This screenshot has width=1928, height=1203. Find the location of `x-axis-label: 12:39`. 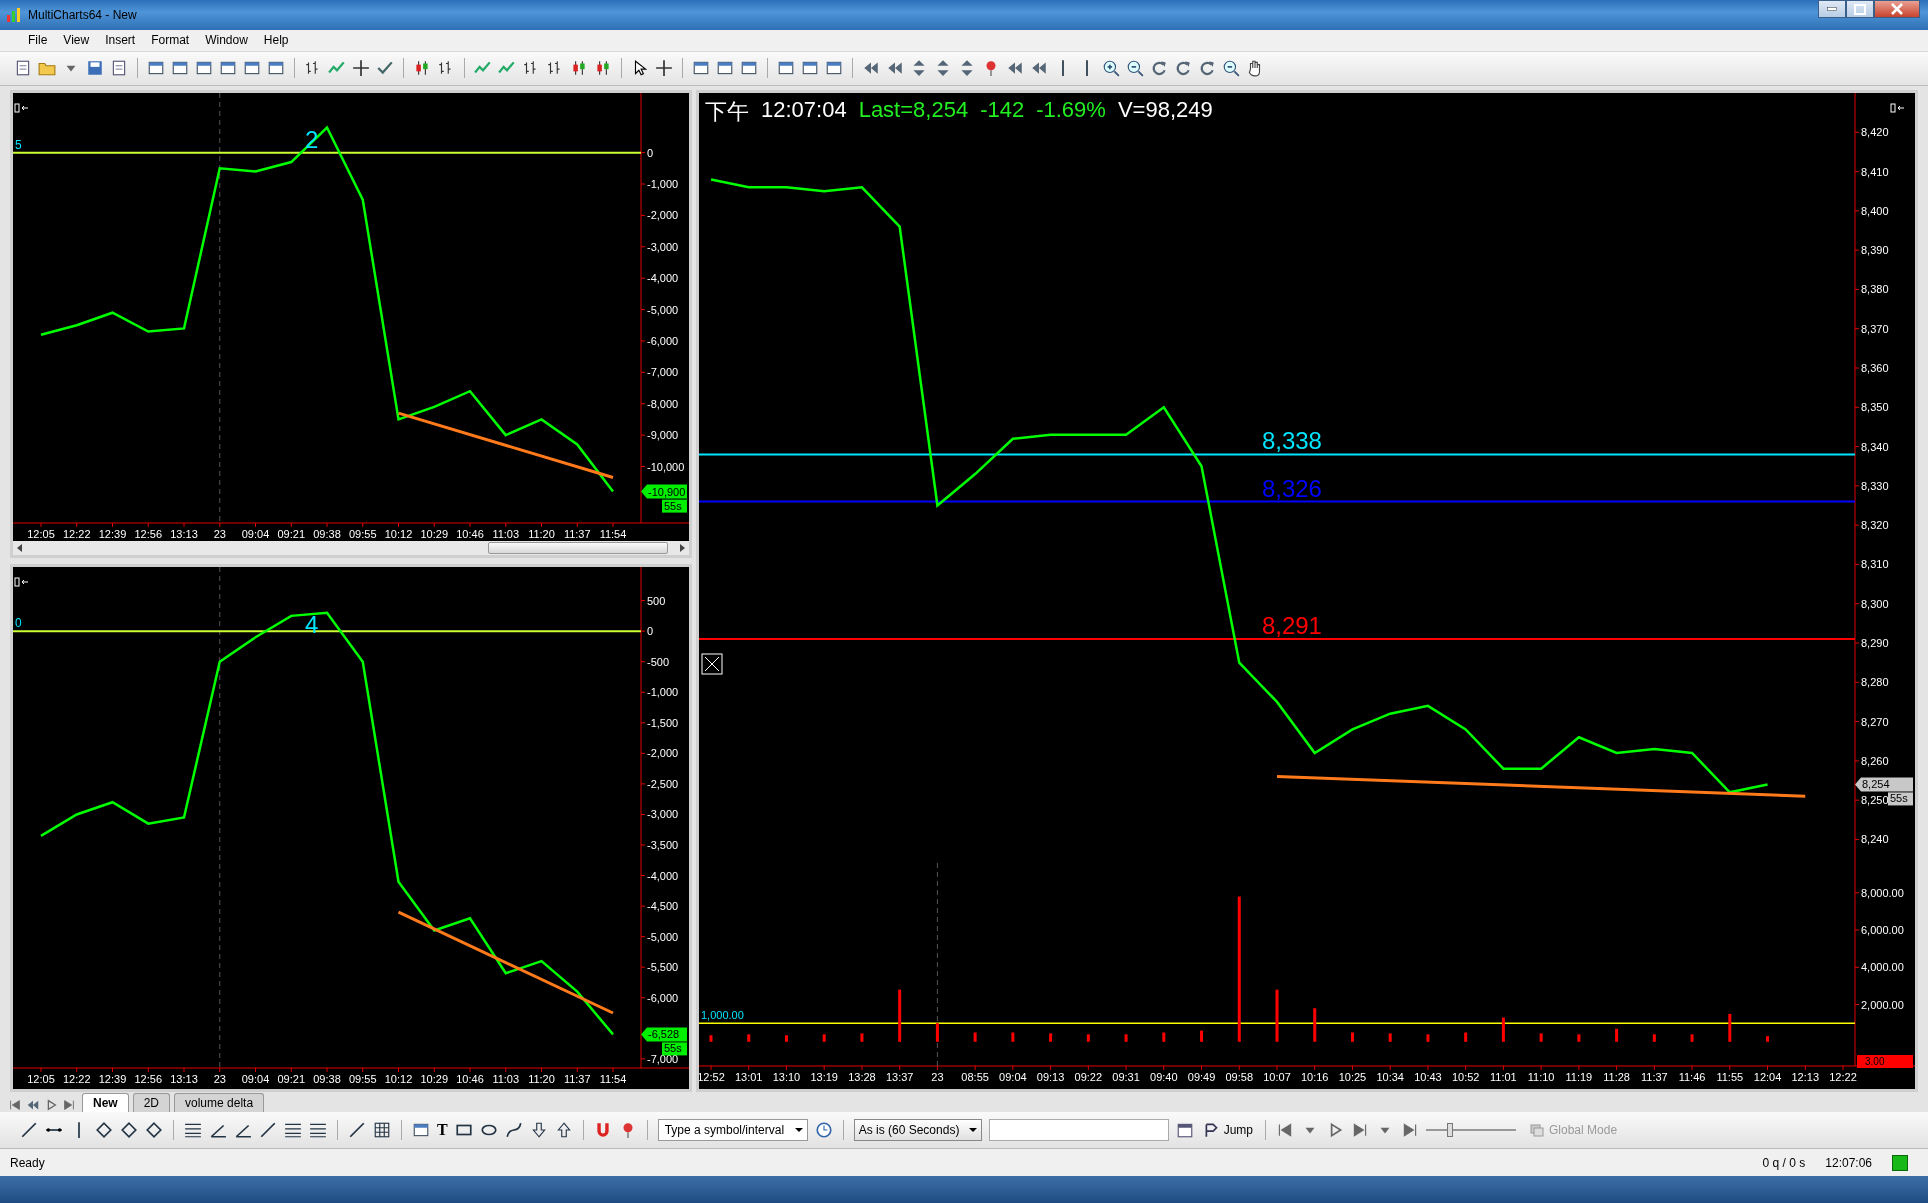

x-axis-label: 12:39 is located at coordinates (112, 1078).